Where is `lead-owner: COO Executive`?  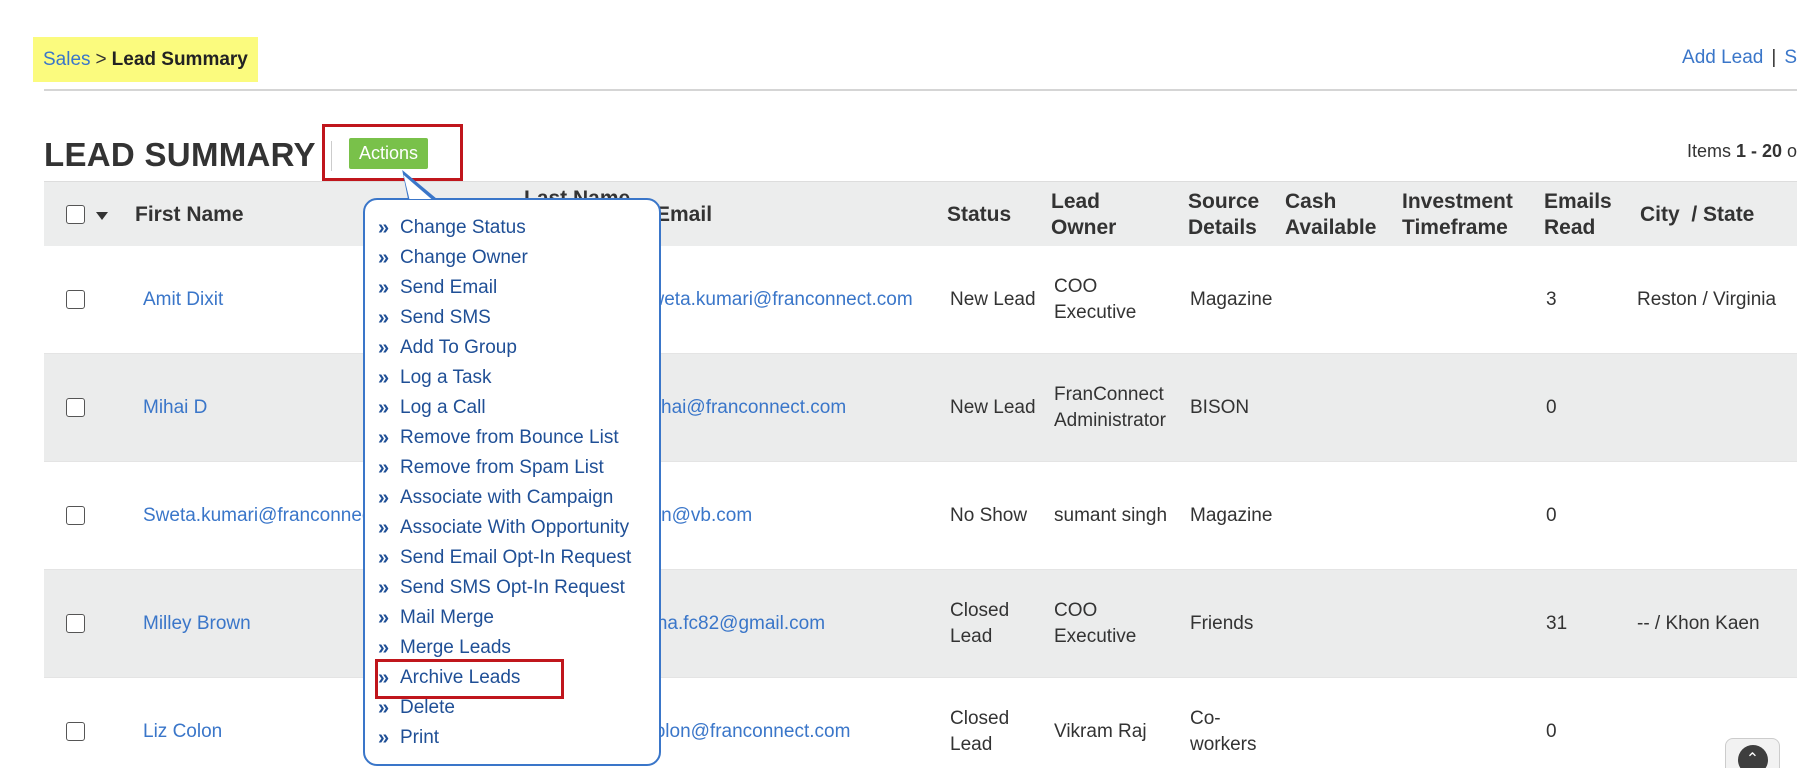
lead-owner: COO Executive is located at coordinates (1095, 299).